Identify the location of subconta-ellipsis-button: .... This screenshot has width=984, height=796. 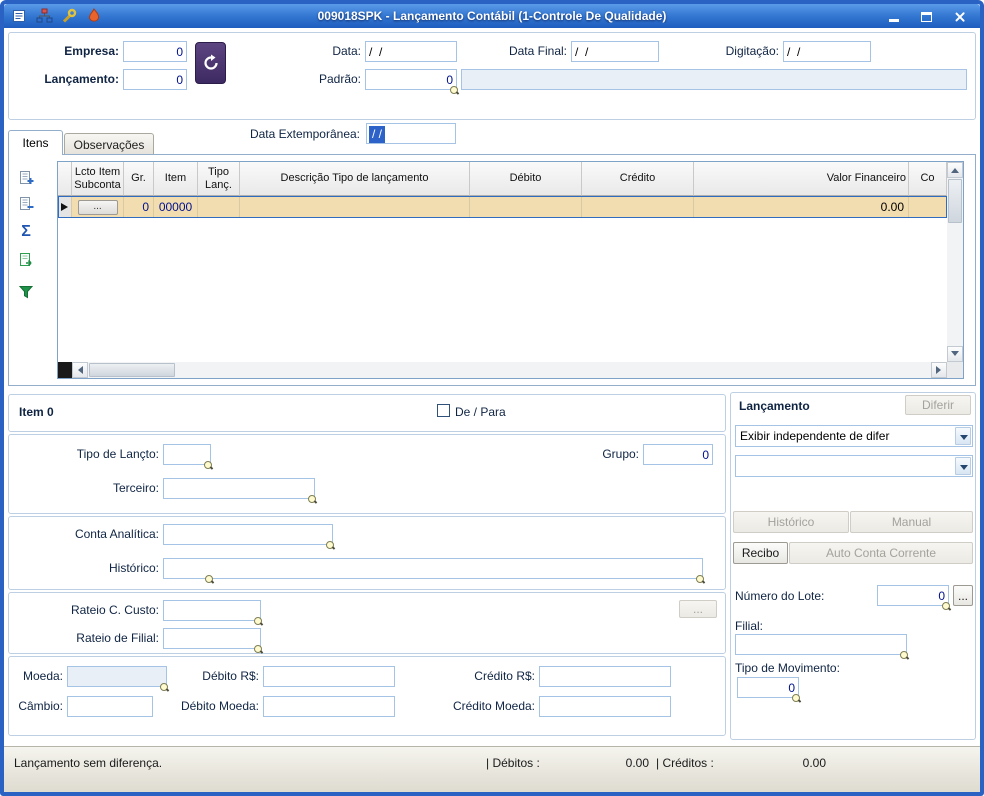
(97, 207).